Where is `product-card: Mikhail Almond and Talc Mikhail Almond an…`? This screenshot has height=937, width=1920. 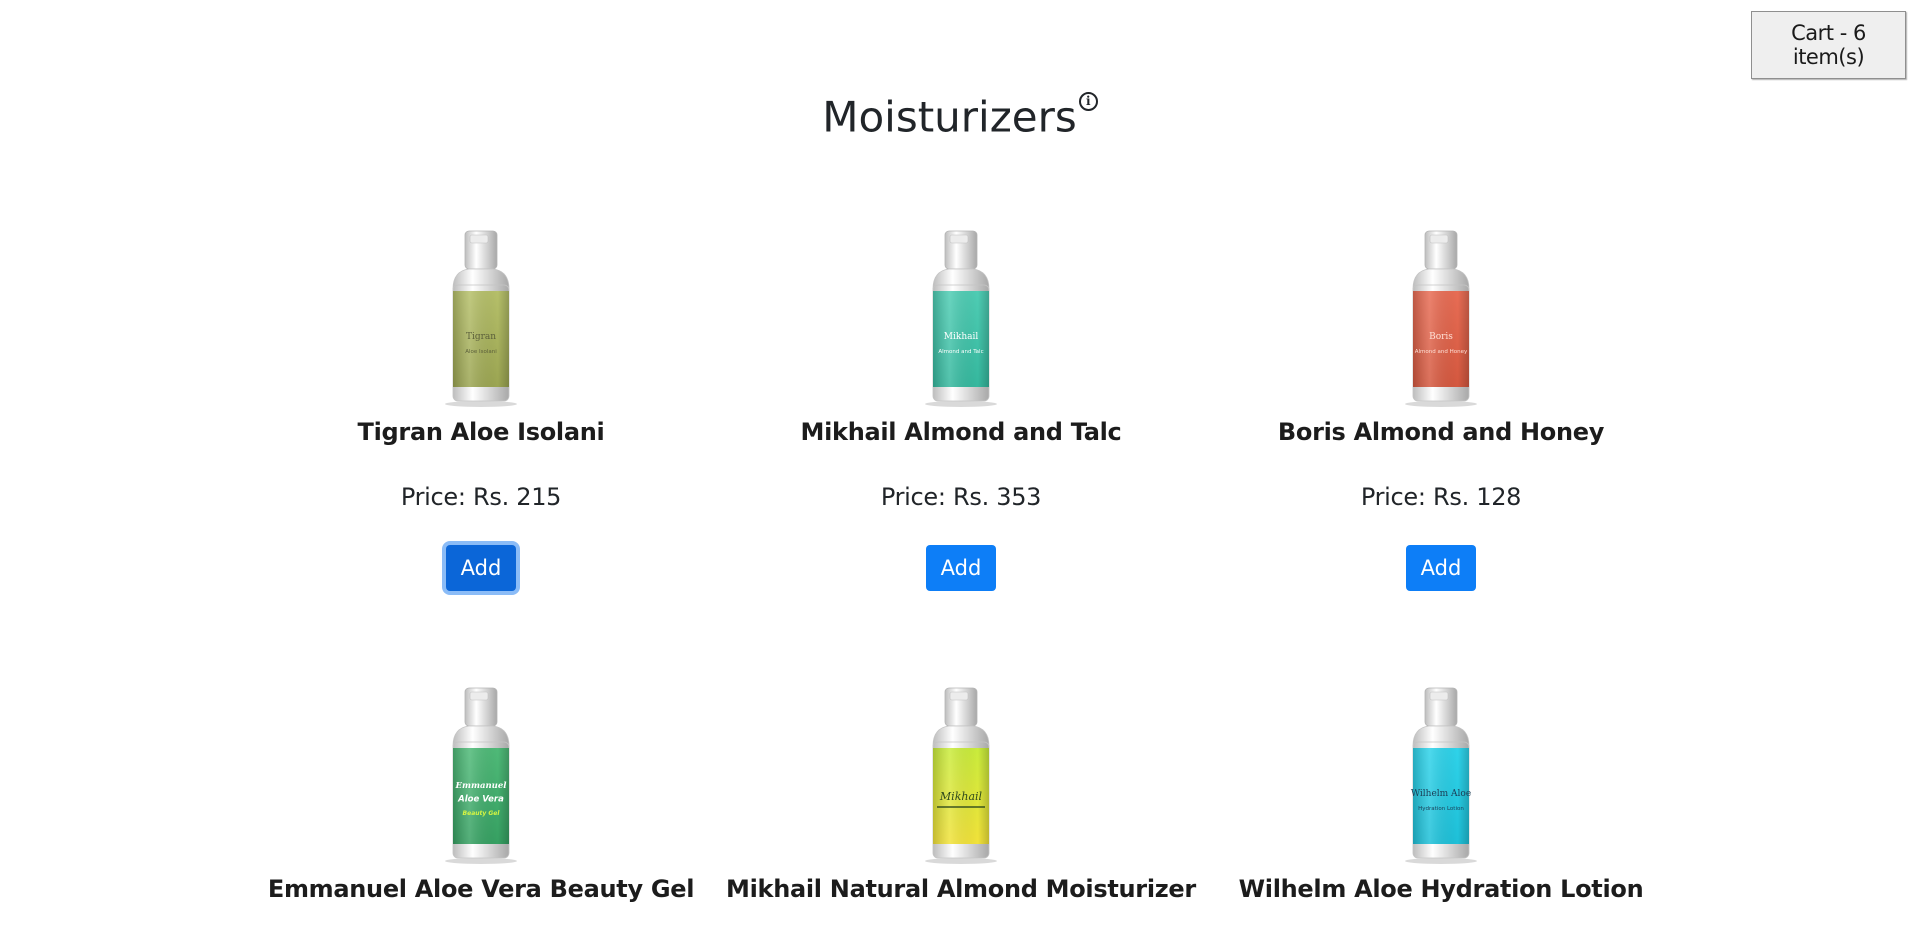
product-card: Mikhail Almond and Talc Mikhail Almond an… is located at coordinates (961, 409).